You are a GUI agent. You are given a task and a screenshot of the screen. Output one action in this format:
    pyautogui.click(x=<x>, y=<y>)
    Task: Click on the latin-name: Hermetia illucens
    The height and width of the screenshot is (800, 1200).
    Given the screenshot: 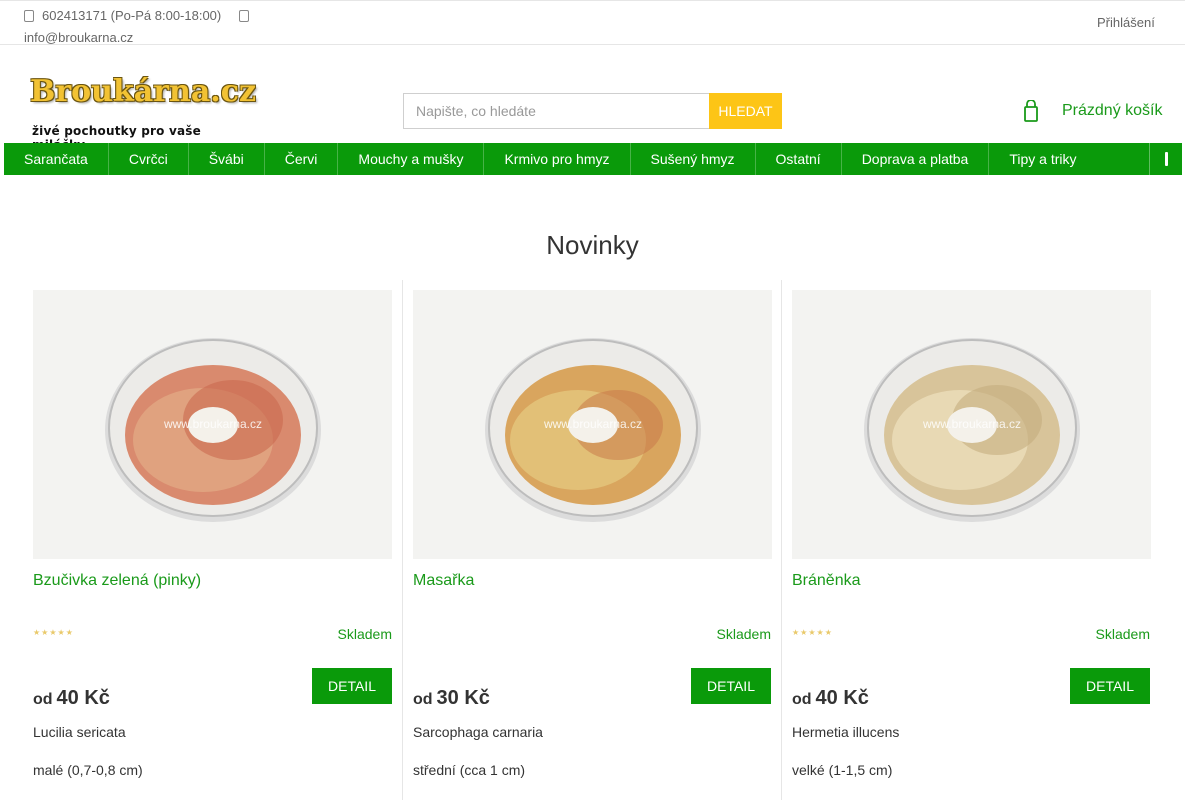 What is the action you would take?
    pyautogui.click(x=846, y=732)
    